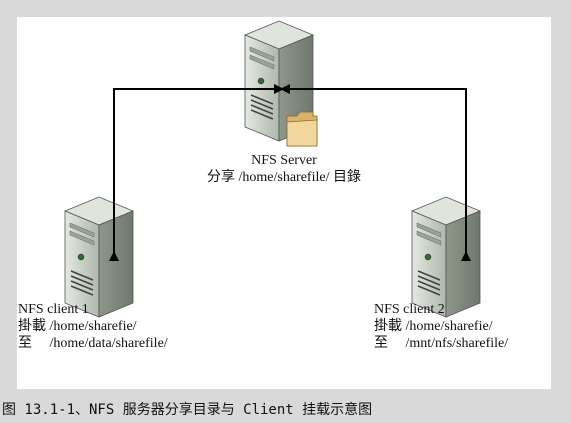 The image size is (571, 423). Describe the element at coordinates (77, 326) in the screenshot. I see `client1-mount-line: 掛載 /home/sharefie/` at that location.